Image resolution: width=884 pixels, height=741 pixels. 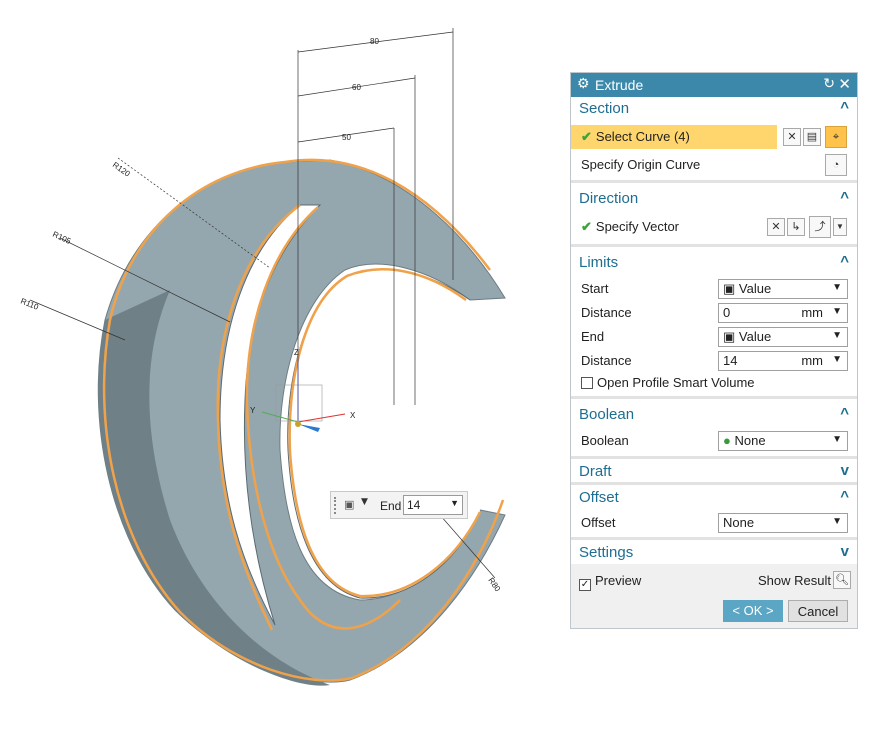 What do you see at coordinates (783, 337) in the screenshot?
I see `end-option-select: ▣ Value ▼` at bounding box center [783, 337].